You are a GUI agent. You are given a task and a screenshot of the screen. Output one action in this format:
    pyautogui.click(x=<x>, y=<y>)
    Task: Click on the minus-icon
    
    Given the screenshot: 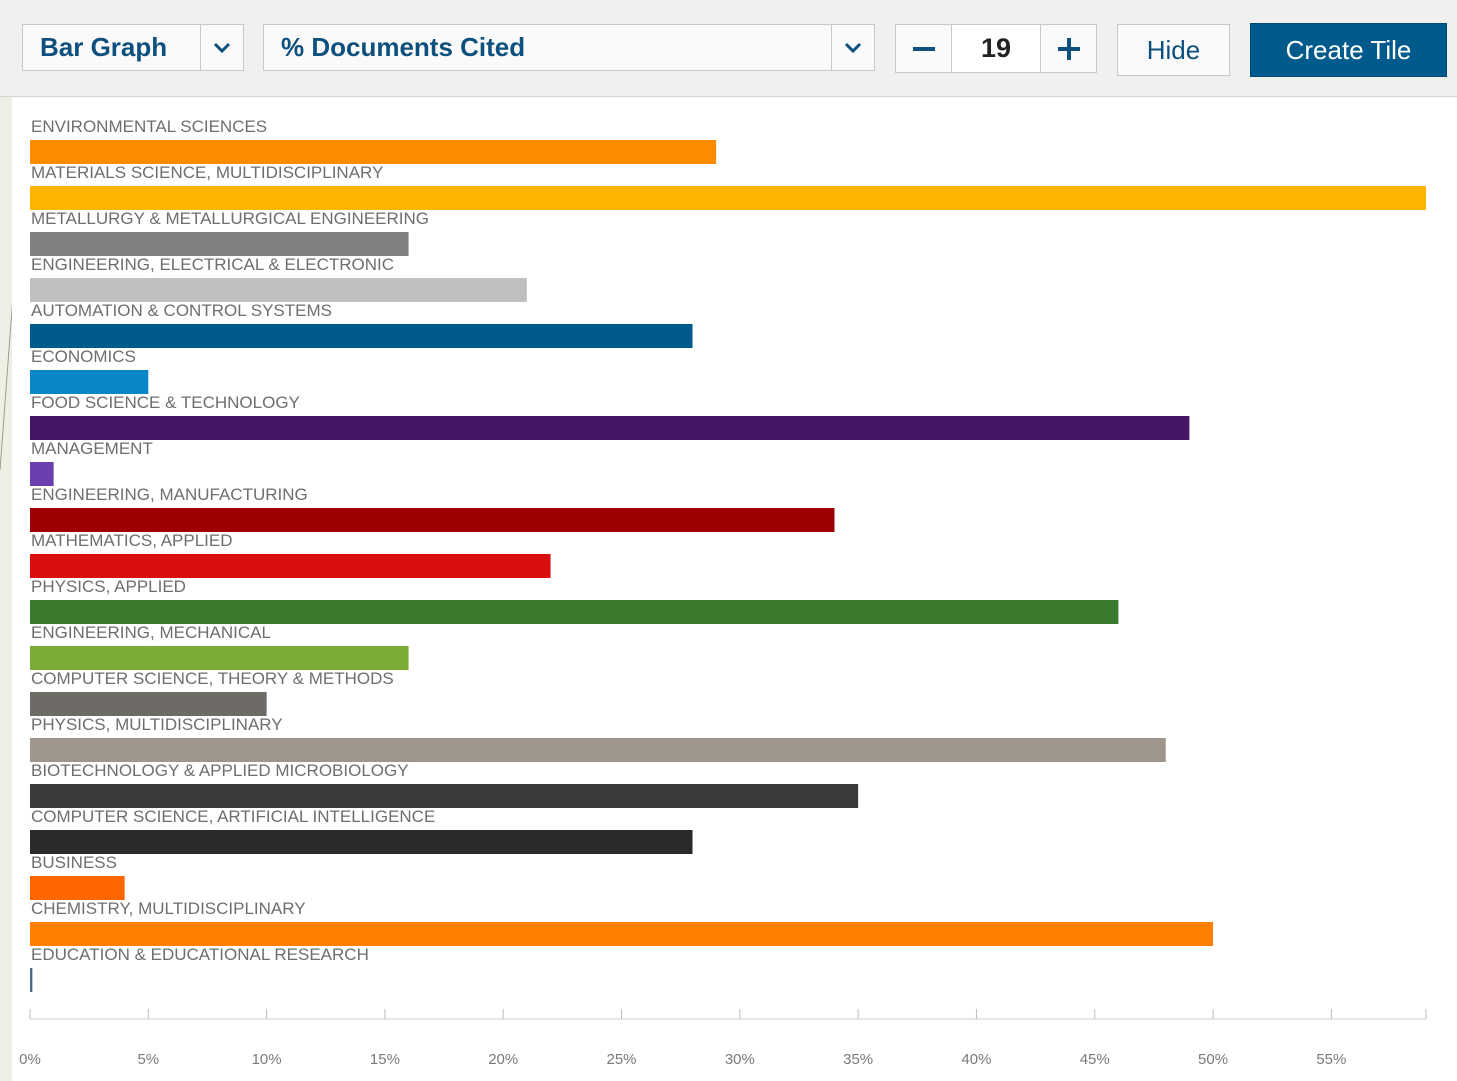 What is the action you would take?
    pyautogui.click(x=923, y=48)
    